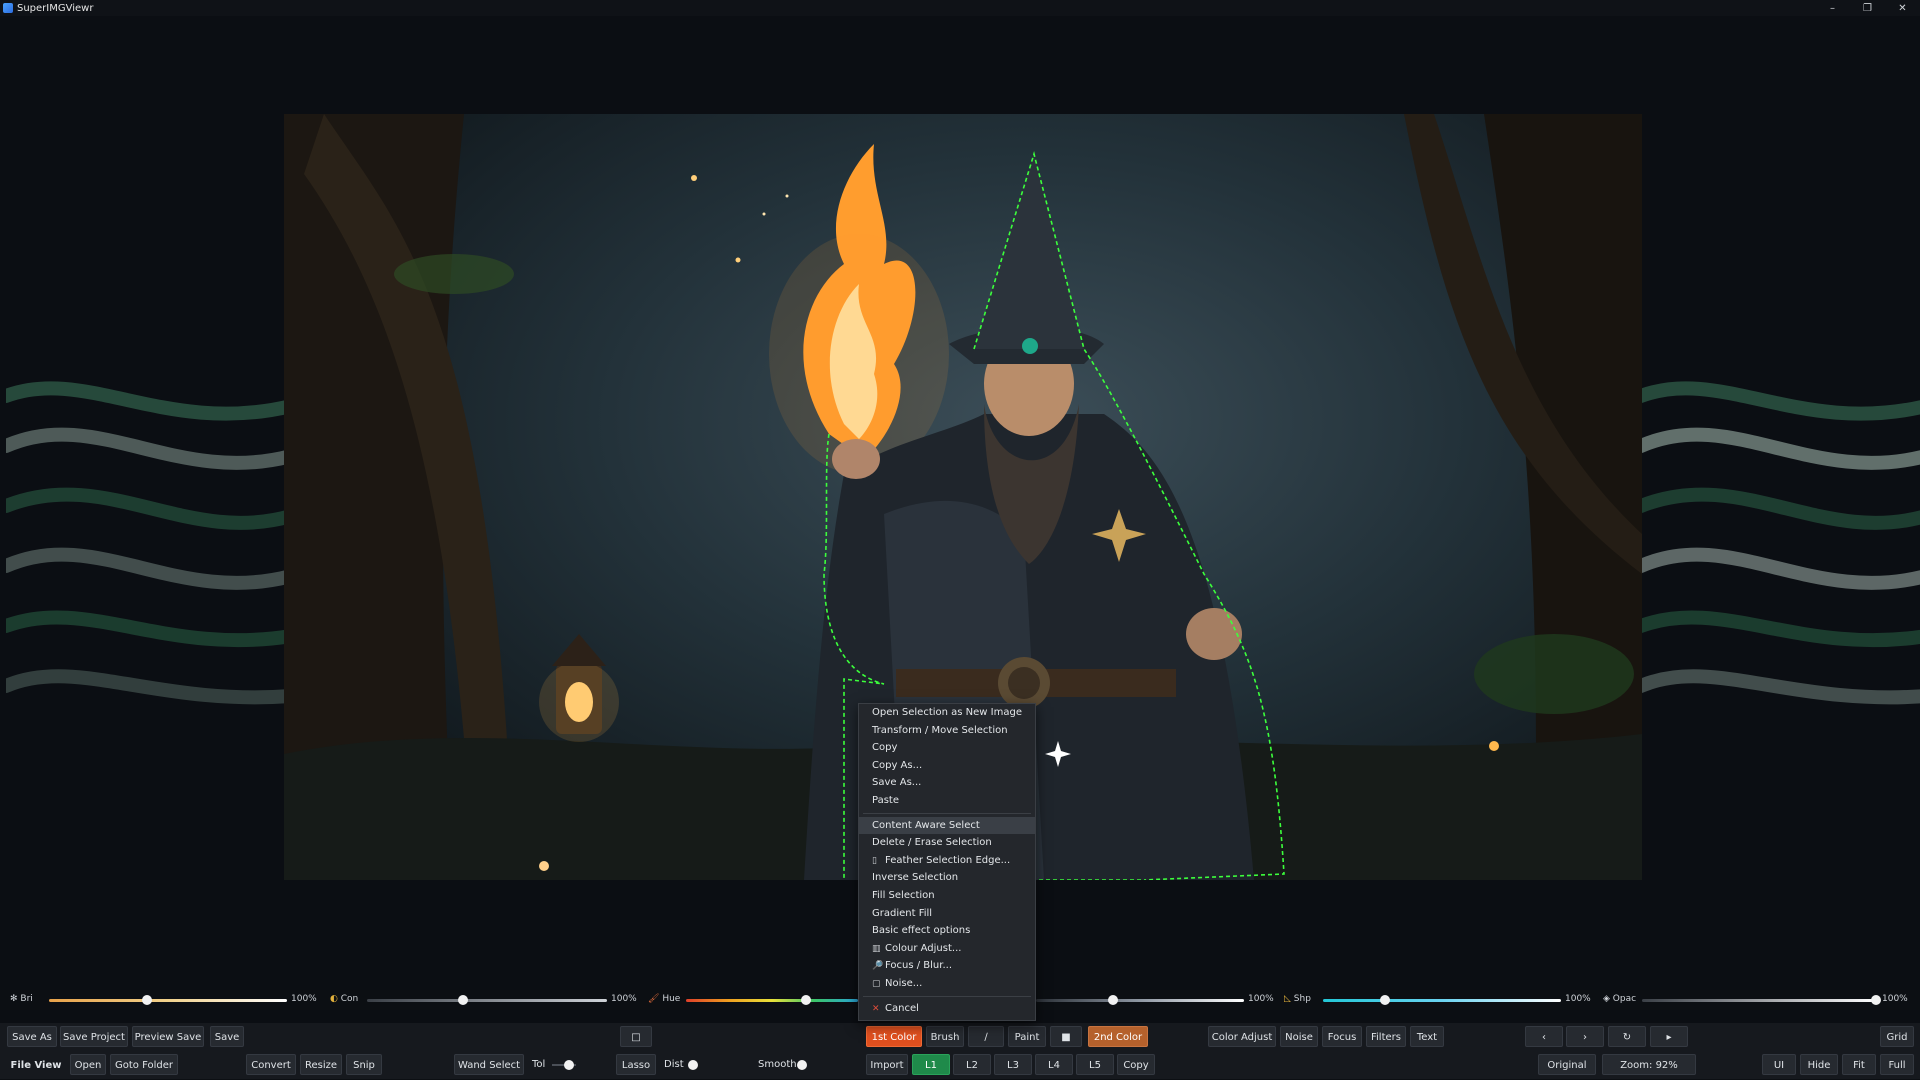  What do you see at coordinates (144, 1064) in the screenshot?
I see `goto-folder-button: Goto Folder` at bounding box center [144, 1064].